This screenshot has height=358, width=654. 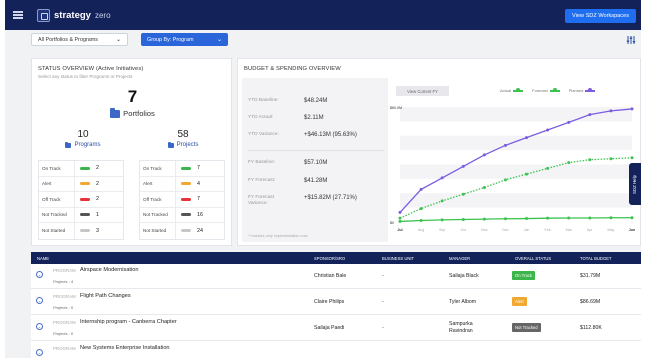 I want to click on view-workspaces-button: View SDZ Workspaces, so click(x=600, y=16).